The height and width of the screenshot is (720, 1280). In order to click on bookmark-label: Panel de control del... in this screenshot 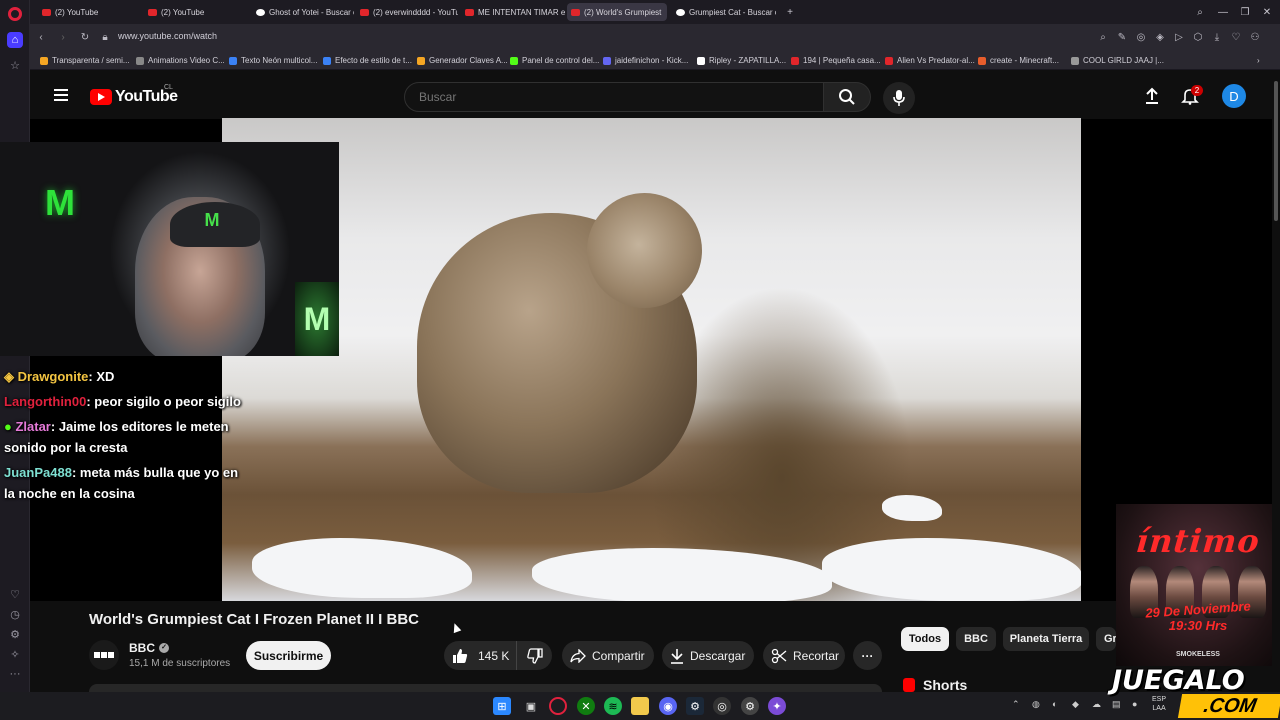, I will do `click(561, 60)`.